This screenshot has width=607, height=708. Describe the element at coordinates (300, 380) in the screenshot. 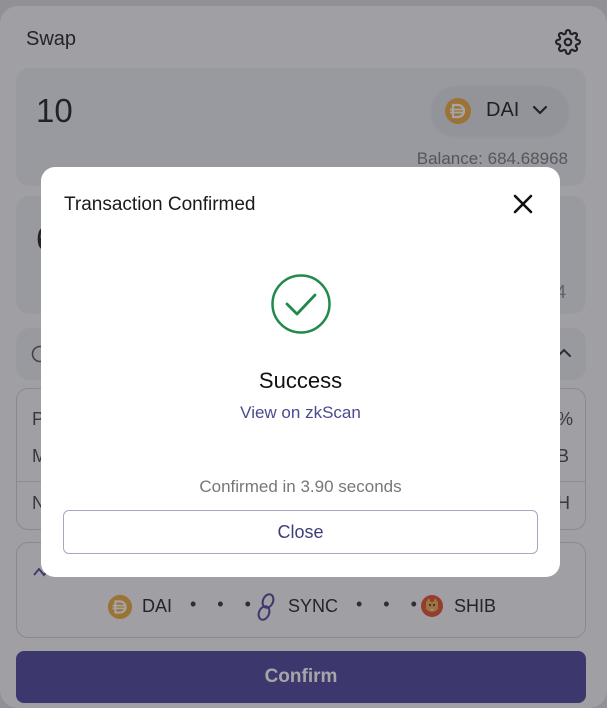

I see `success-text: Success` at that location.